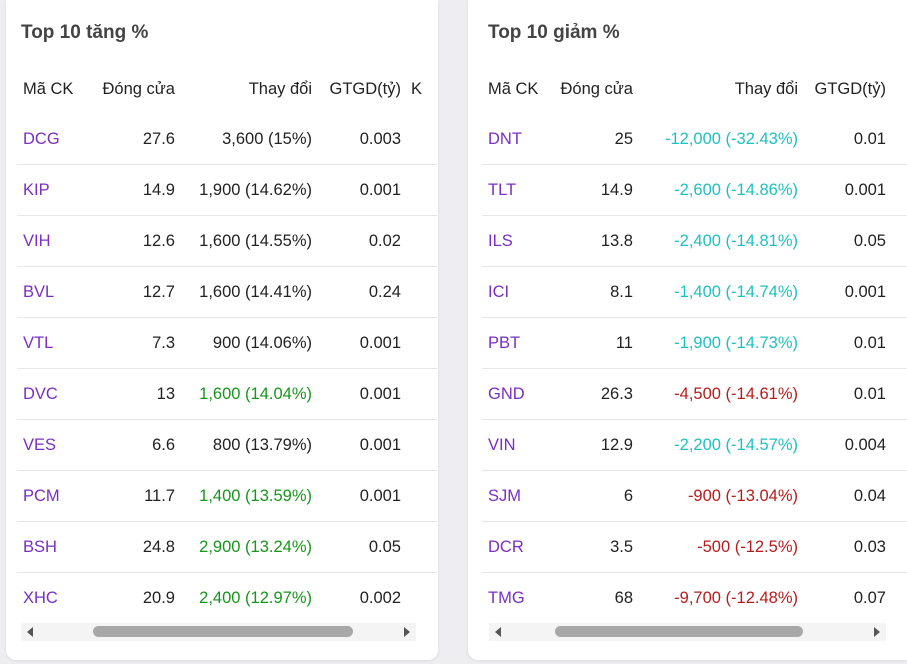 Image resolution: width=907 pixels, height=664 pixels. Describe the element at coordinates (52, 292) in the screenshot. I see `stock-symbol-link: BVL` at that location.